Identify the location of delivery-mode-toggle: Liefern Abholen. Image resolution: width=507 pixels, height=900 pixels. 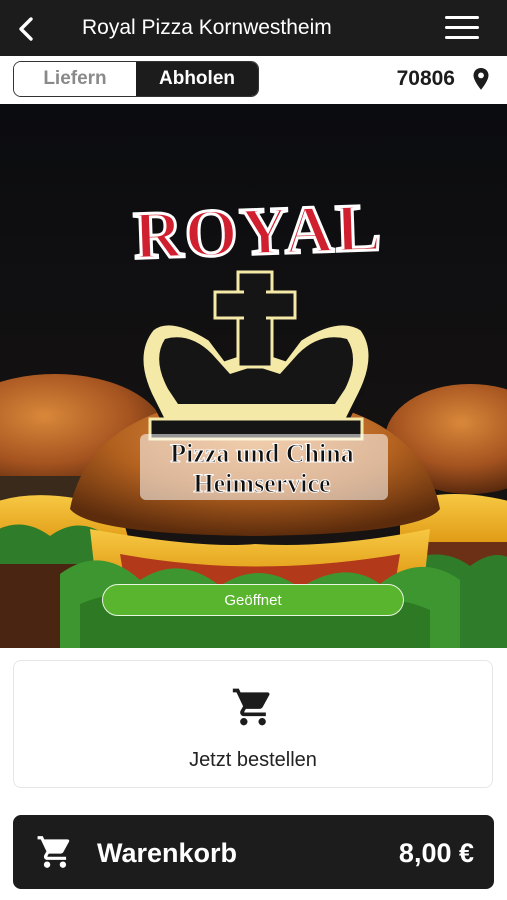
(136, 79).